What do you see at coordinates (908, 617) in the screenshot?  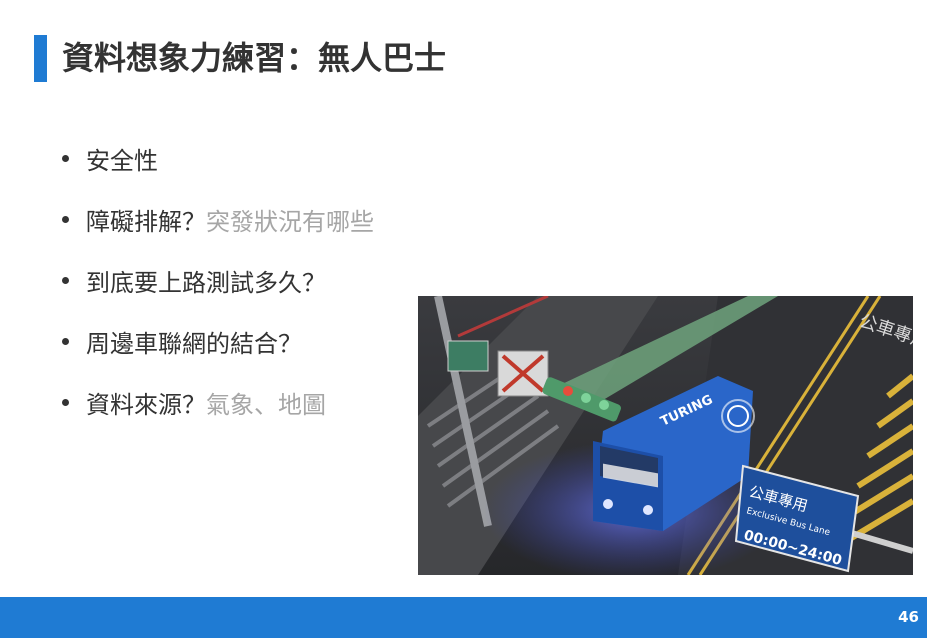 I see `page-number: 46` at bounding box center [908, 617].